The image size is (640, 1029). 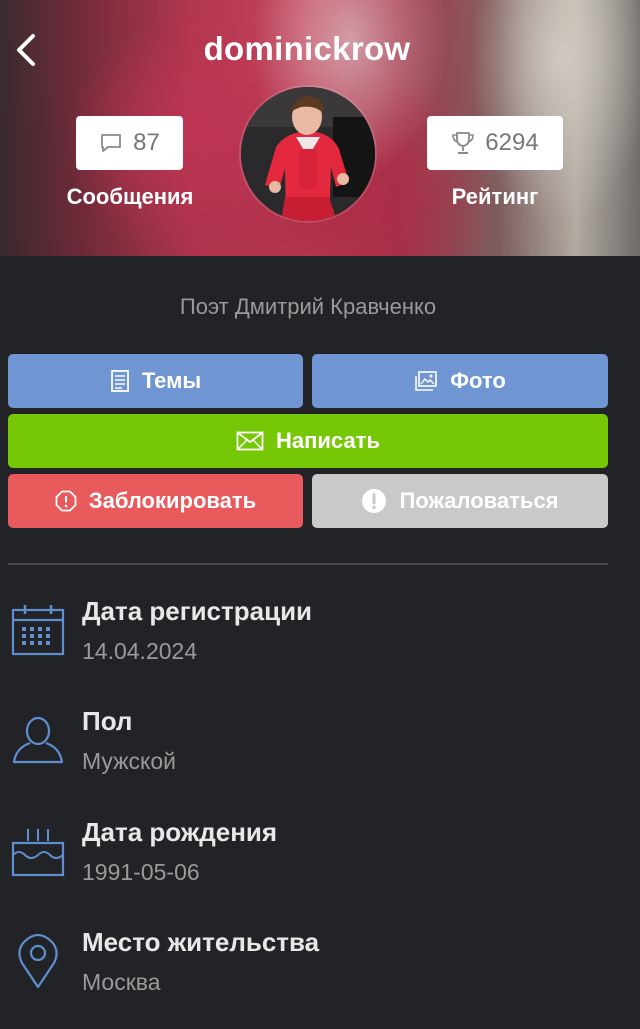 I want to click on birthday-title: Дата рождения, so click(x=180, y=832).